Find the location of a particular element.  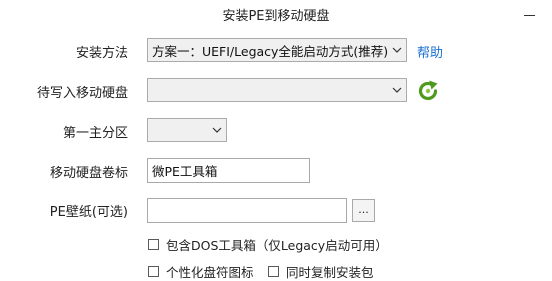

refresh-button is located at coordinates (428, 91).